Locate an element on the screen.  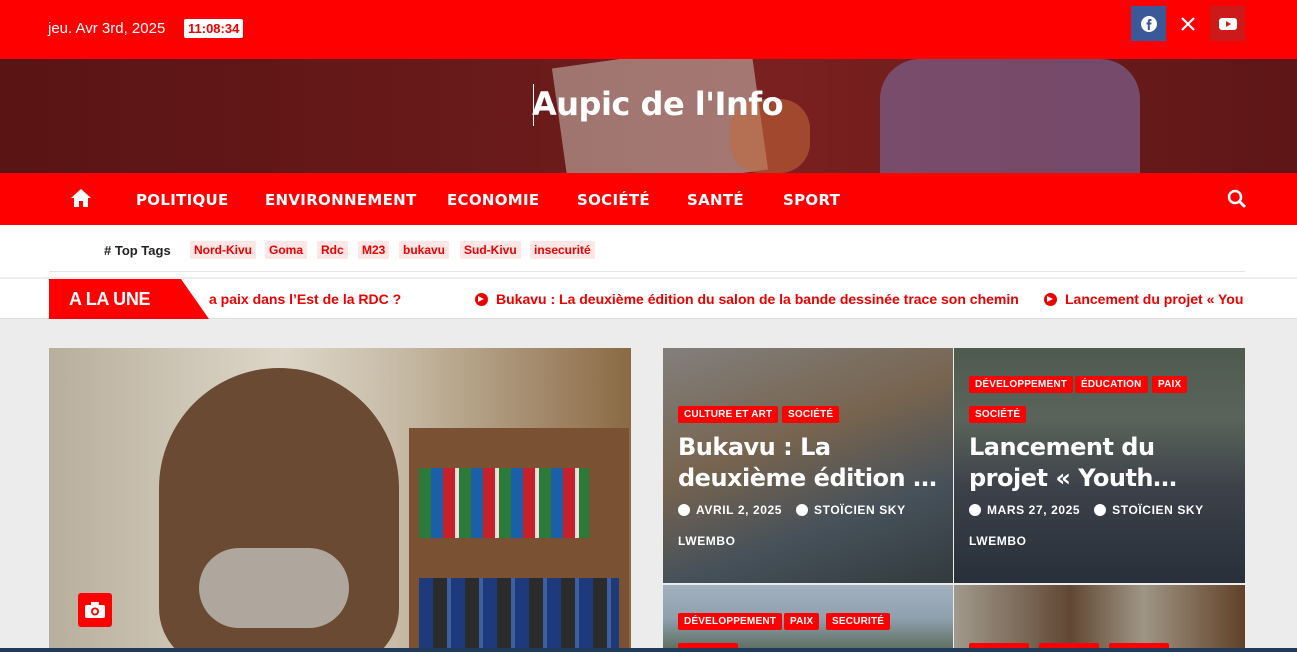
site-title-link: Aupic de l'Info is located at coordinates (658, 104).